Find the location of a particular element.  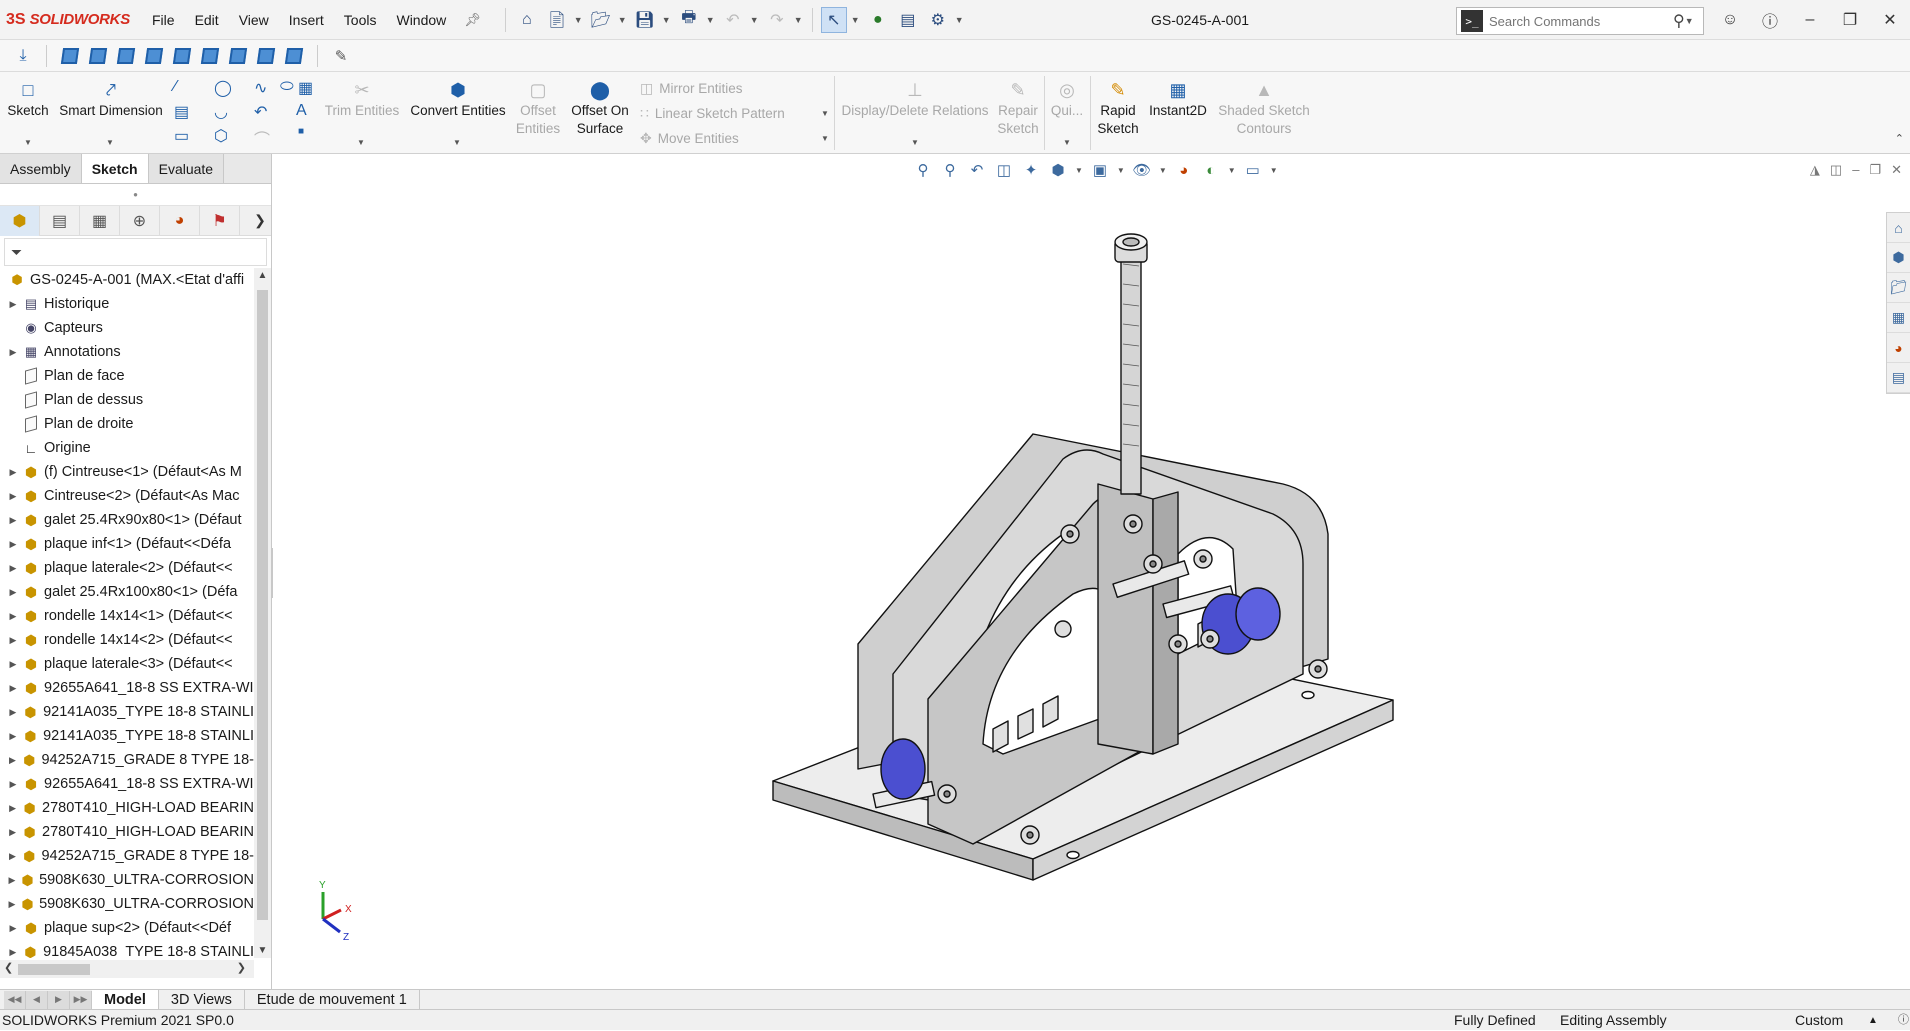

panel-grip-icon: ● is located at coordinates (135, 195).